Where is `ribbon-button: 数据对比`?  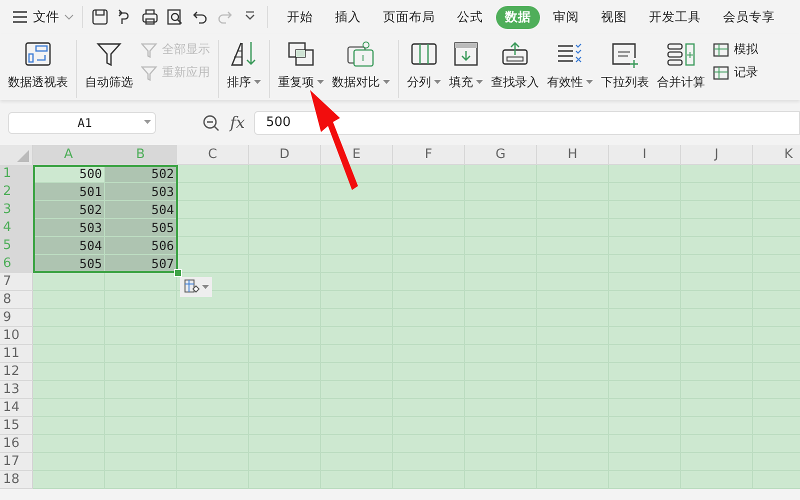 ribbon-button: 数据对比 is located at coordinates (361, 65).